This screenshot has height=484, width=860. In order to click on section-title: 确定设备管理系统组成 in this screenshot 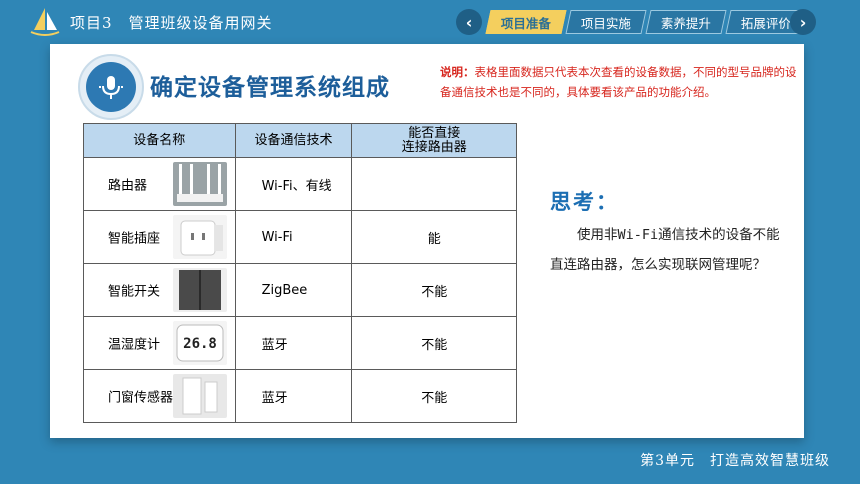, I will do `click(270, 88)`.